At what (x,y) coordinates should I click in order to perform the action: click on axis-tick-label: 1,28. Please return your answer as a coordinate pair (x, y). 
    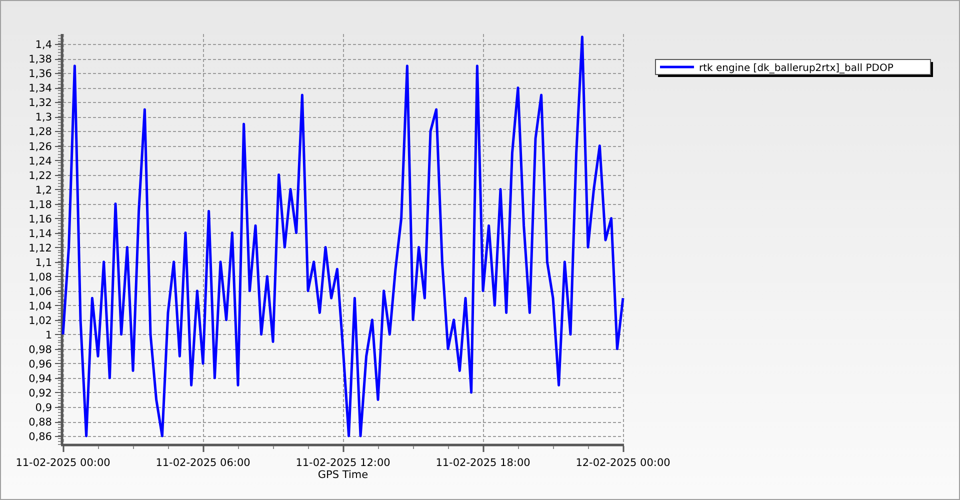
    Looking at the image, I should click on (40, 132).